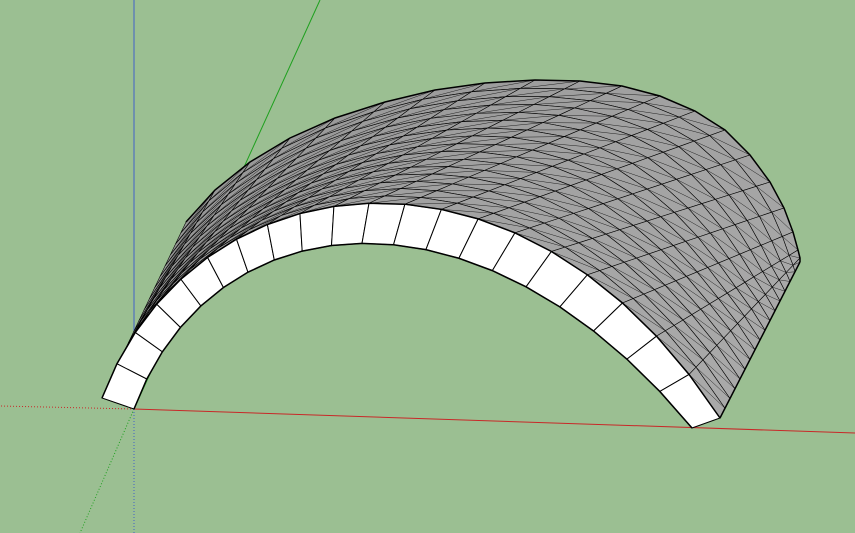 The width and height of the screenshot is (855, 533). I want to click on green-axis-negative, so click(107, 470).